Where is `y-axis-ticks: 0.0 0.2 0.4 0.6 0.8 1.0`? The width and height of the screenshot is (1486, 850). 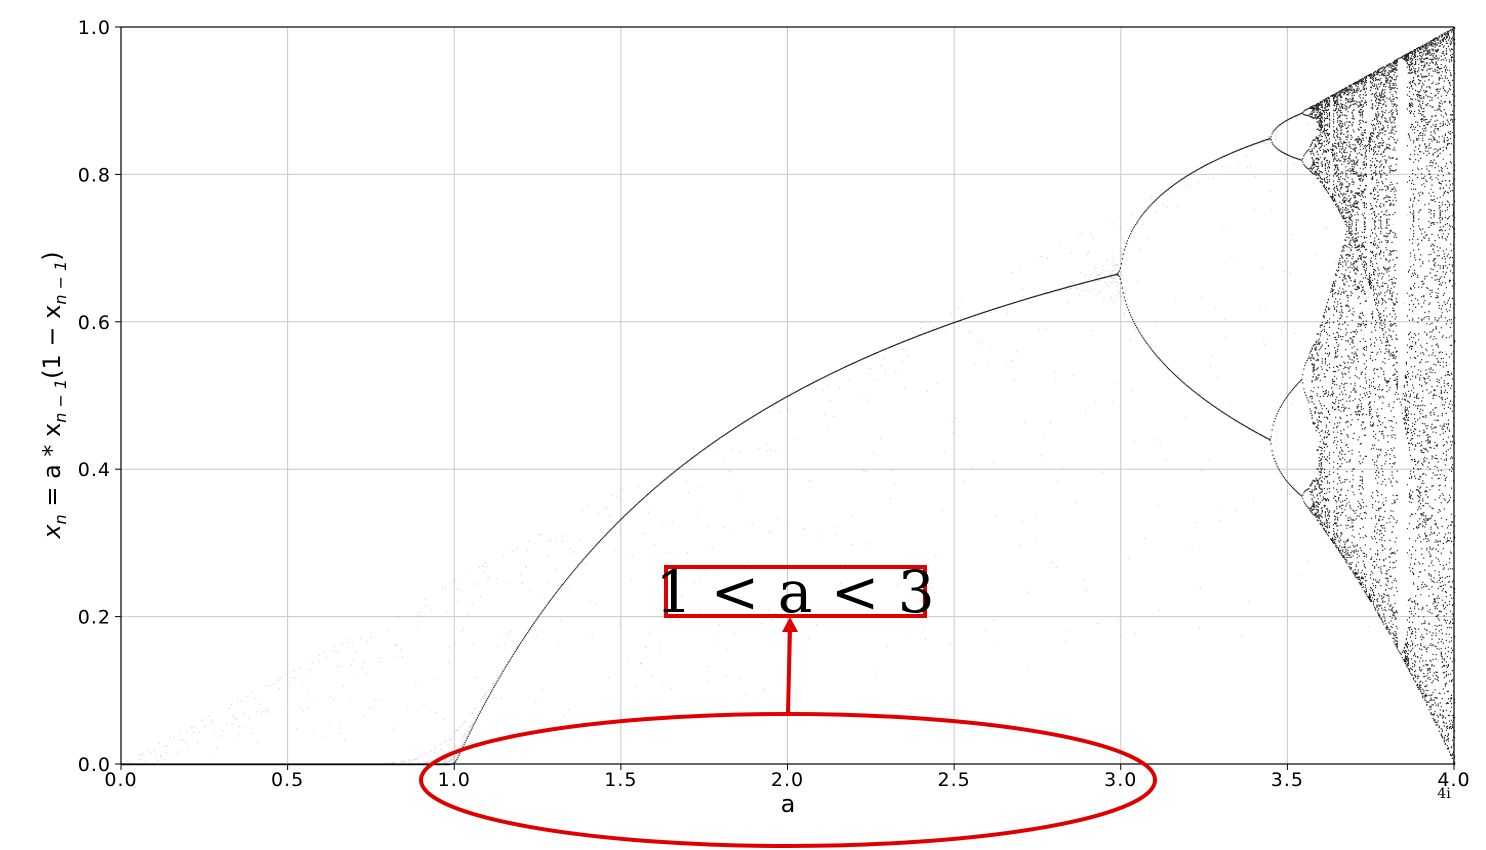 y-axis-ticks: 0.0 0.2 0.4 0.6 0.8 1.0 is located at coordinates (99, 396).